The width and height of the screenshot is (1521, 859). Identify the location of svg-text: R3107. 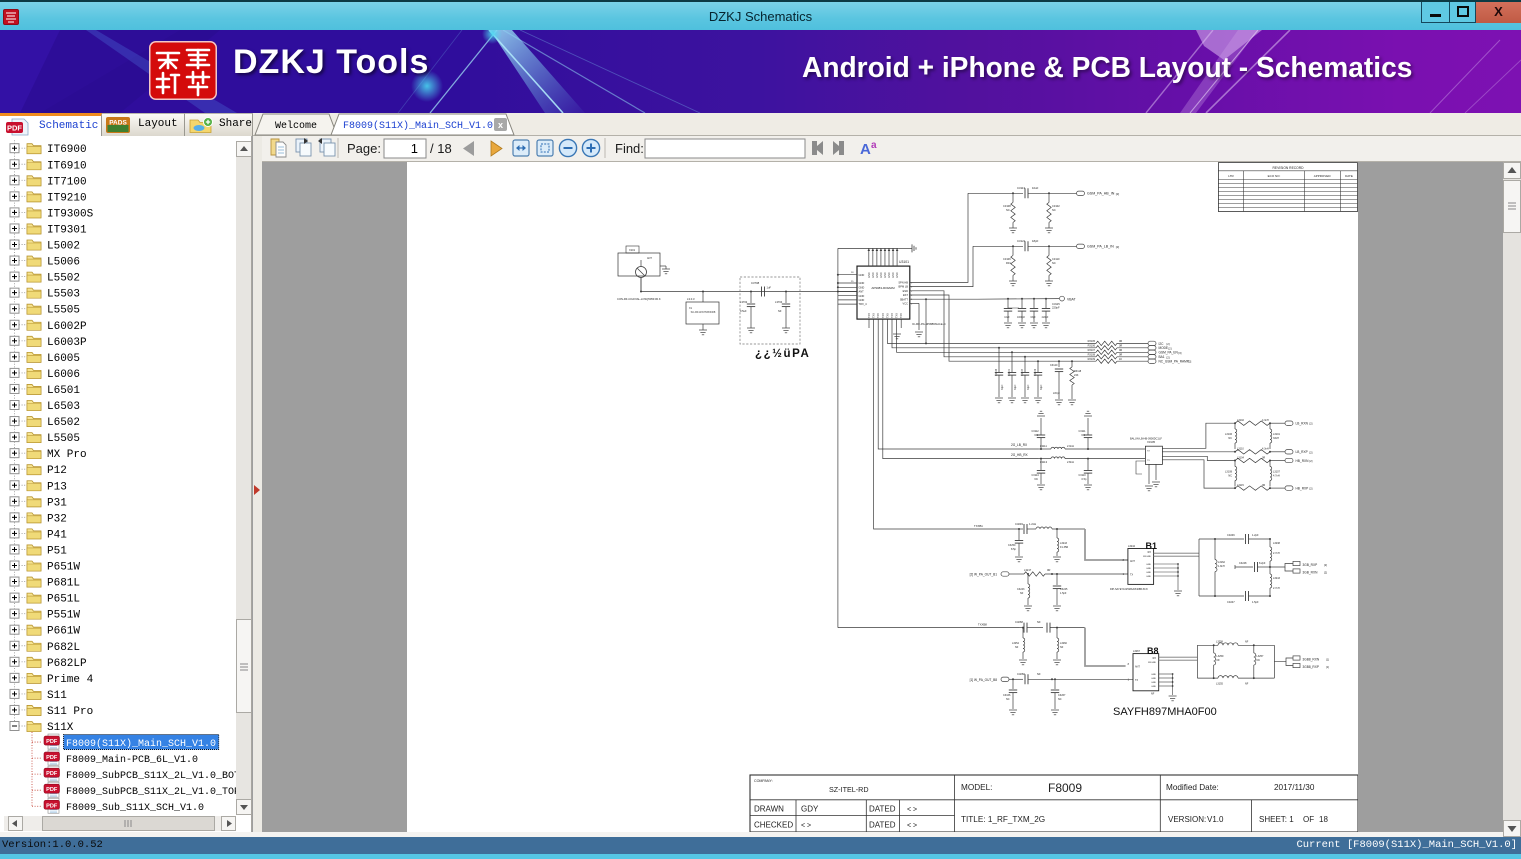
(1022, 372).